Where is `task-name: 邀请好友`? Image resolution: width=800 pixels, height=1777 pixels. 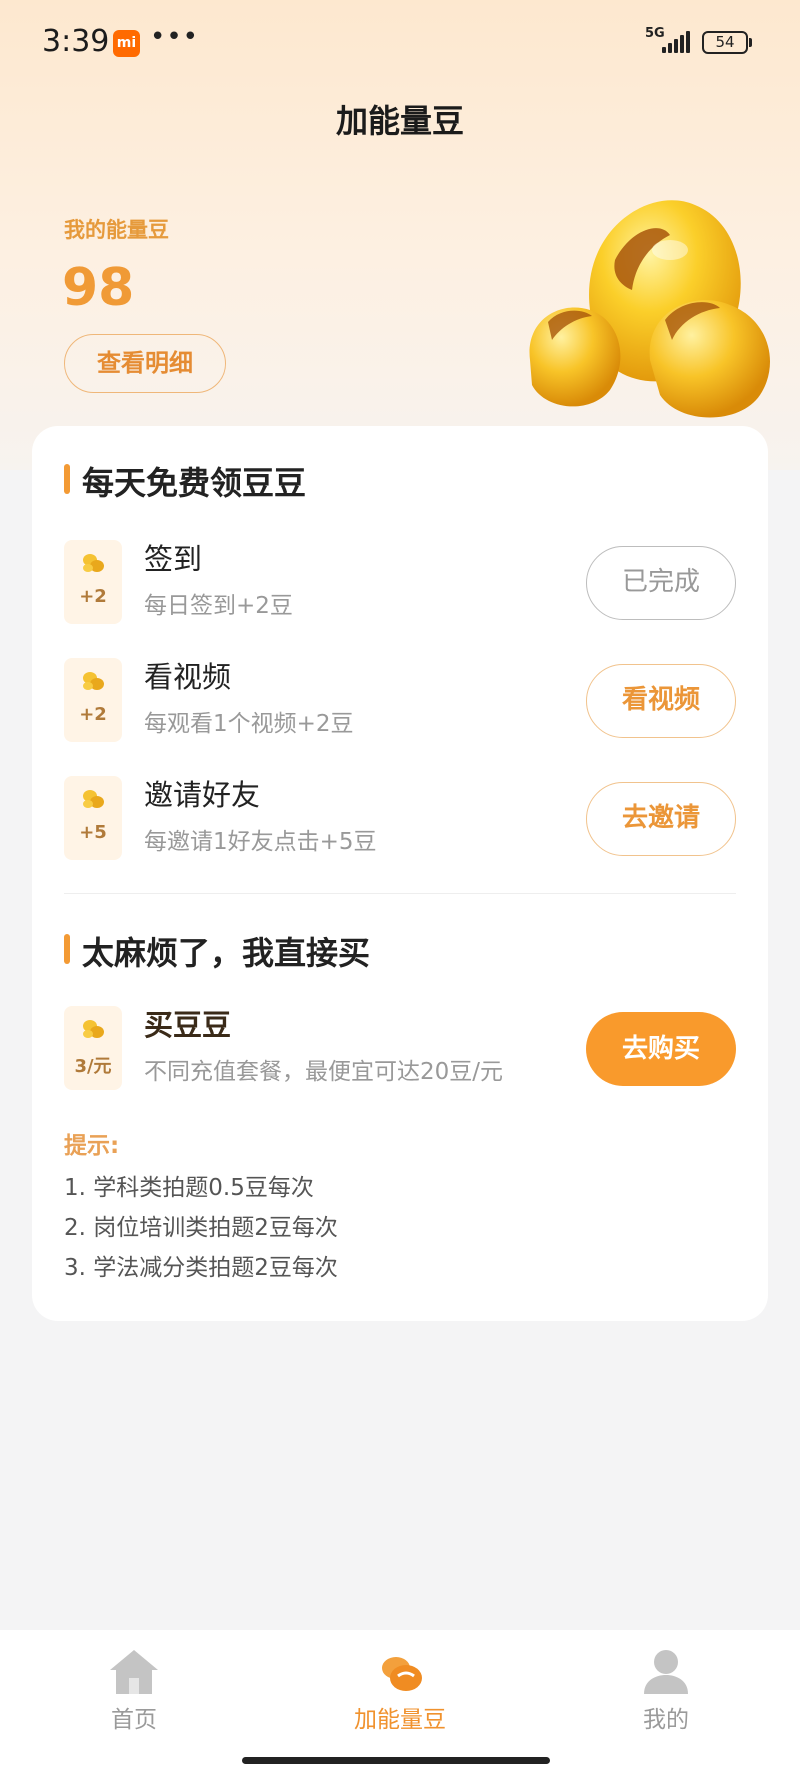
task-name: 邀请好友 is located at coordinates (202, 795).